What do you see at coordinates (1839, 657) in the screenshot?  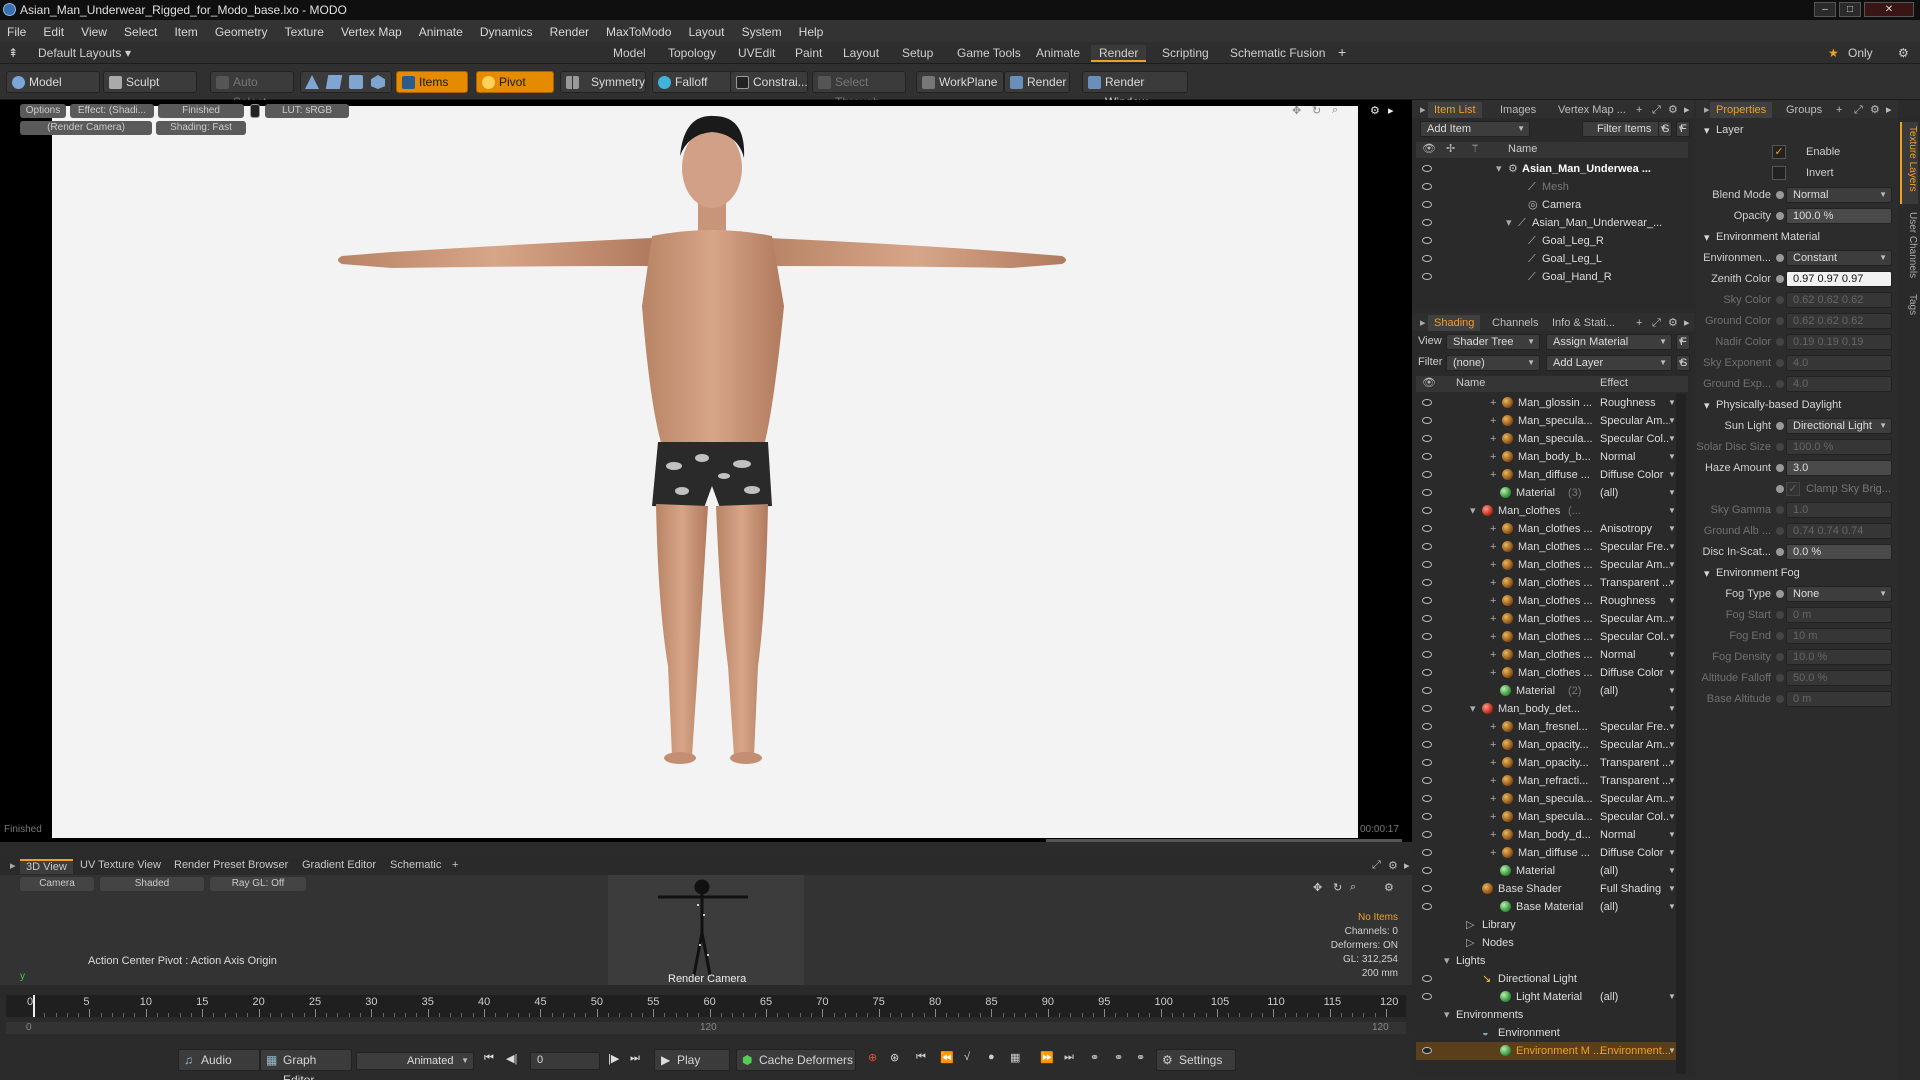 I see `property-value-field: 10.0 %` at bounding box center [1839, 657].